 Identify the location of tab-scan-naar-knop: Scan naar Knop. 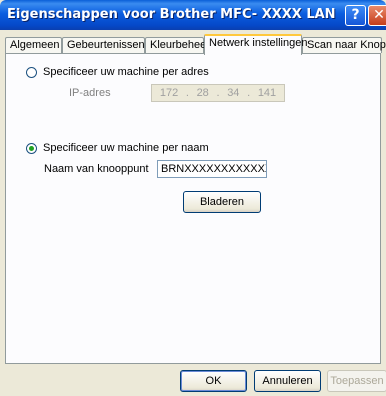
(344, 45).